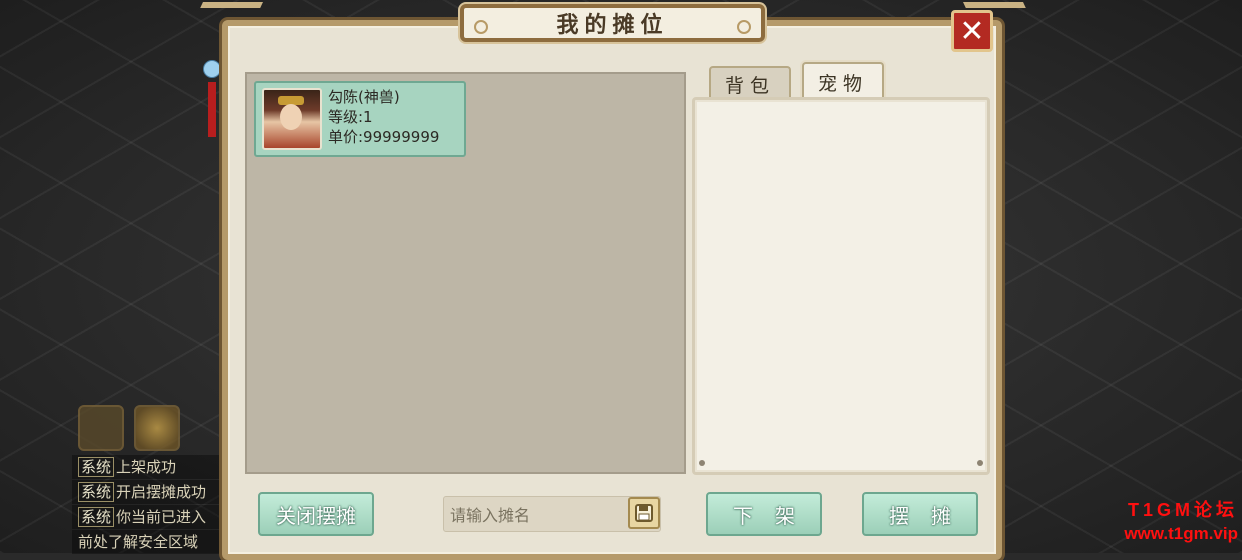  I want to click on chat-text: 前处了解安全区域, so click(138, 542).